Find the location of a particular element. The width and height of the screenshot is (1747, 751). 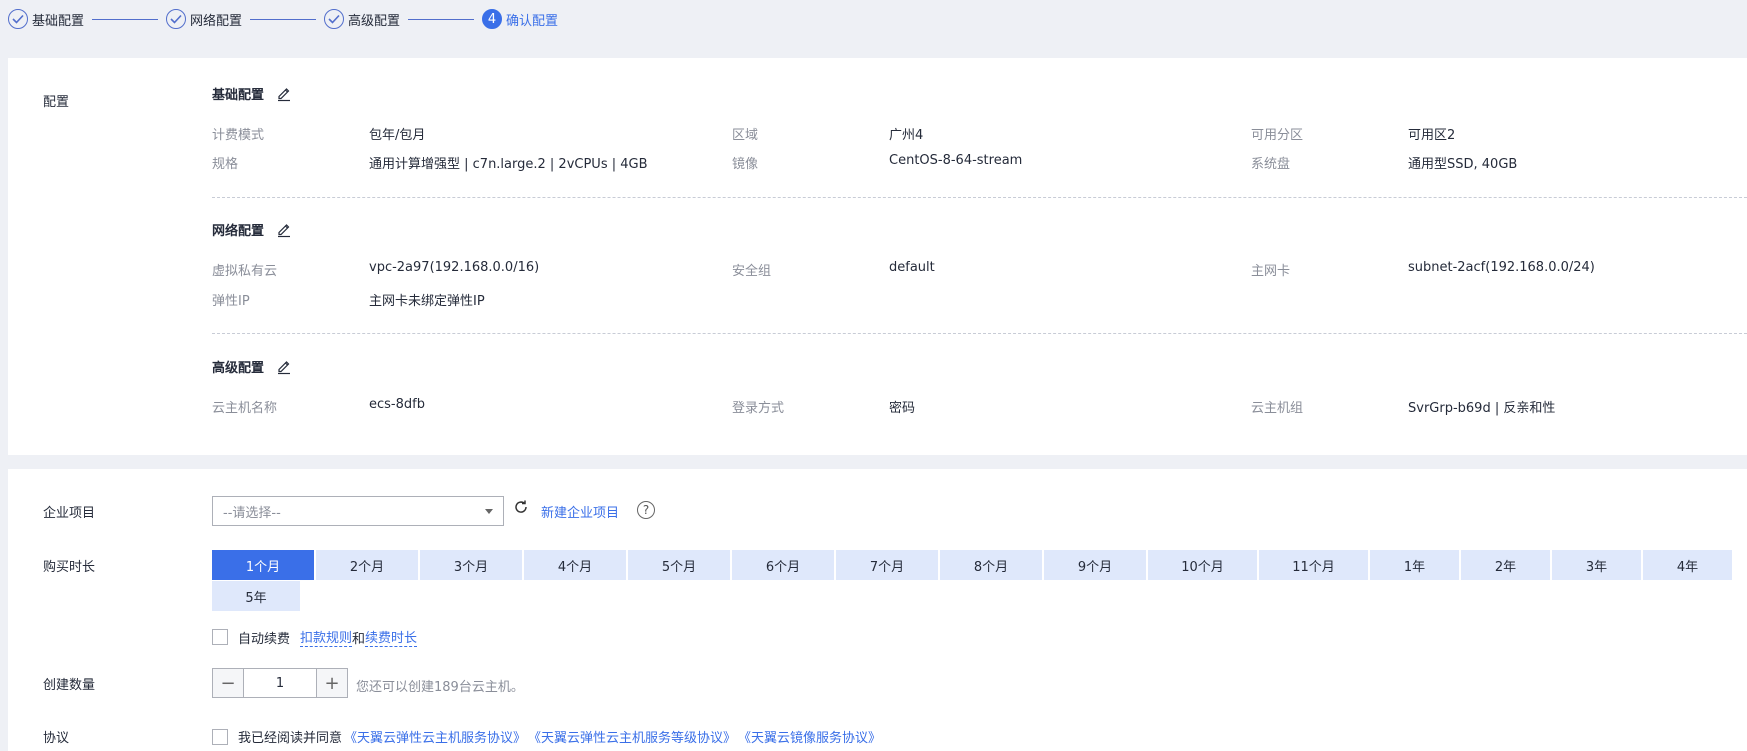

duration-option: 4个月 is located at coordinates (575, 565).